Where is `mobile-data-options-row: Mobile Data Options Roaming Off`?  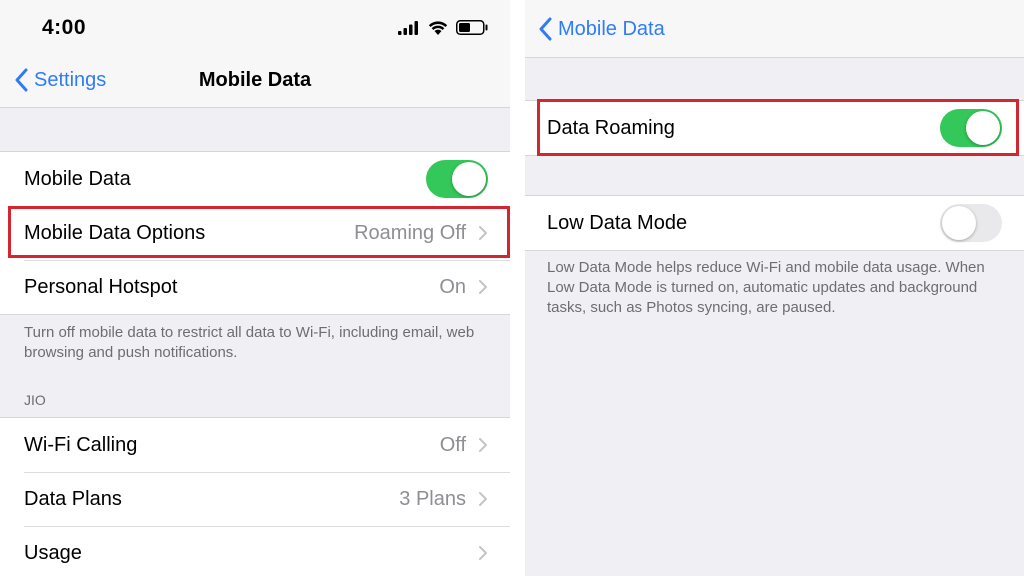 mobile-data-options-row: Mobile Data Options Roaming Off is located at coordinates (255, 233).